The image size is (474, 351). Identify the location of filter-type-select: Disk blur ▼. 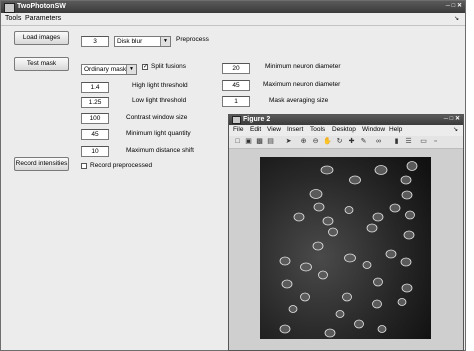
(142, 41).